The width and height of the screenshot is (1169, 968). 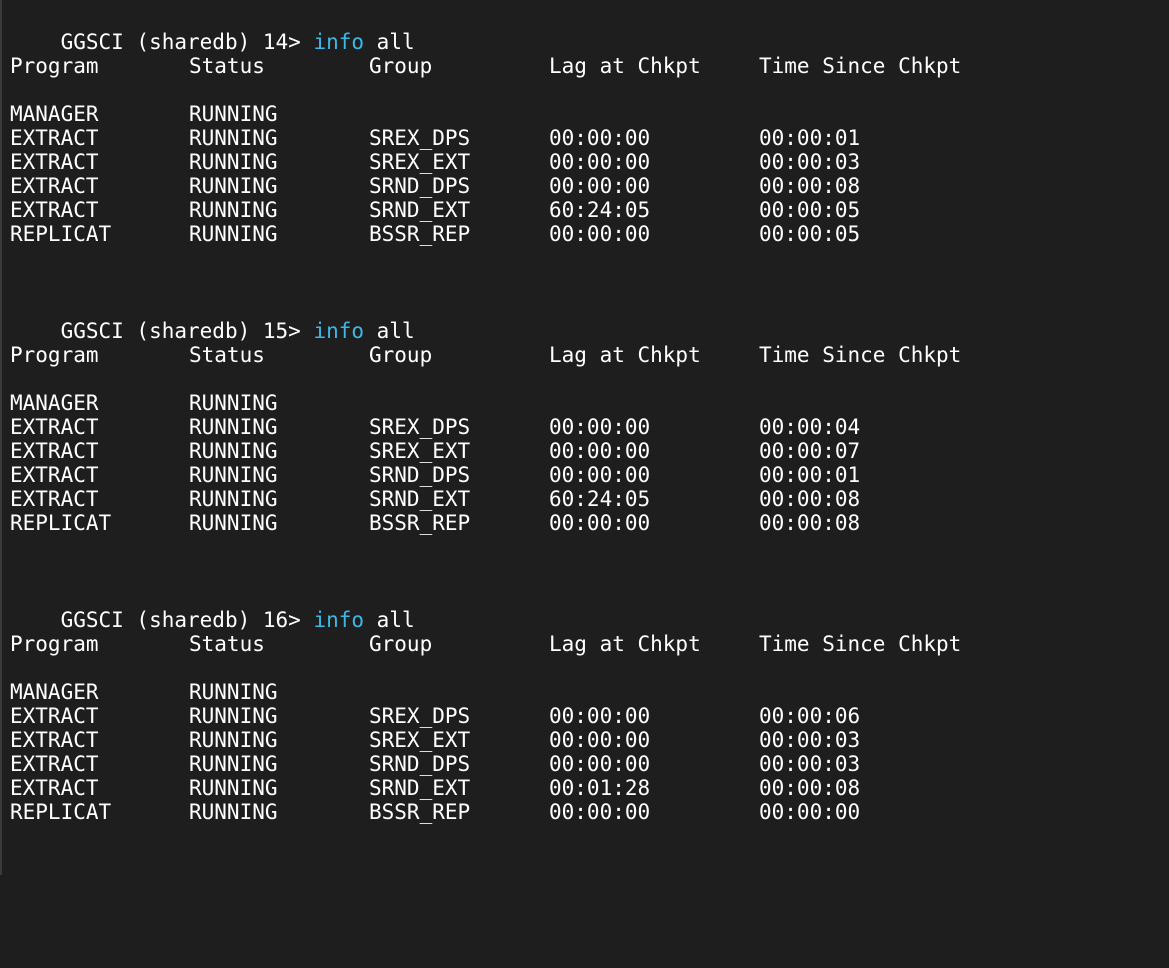 I want to click on cell-lag: 00:01:28, so click(x=600, y=788).